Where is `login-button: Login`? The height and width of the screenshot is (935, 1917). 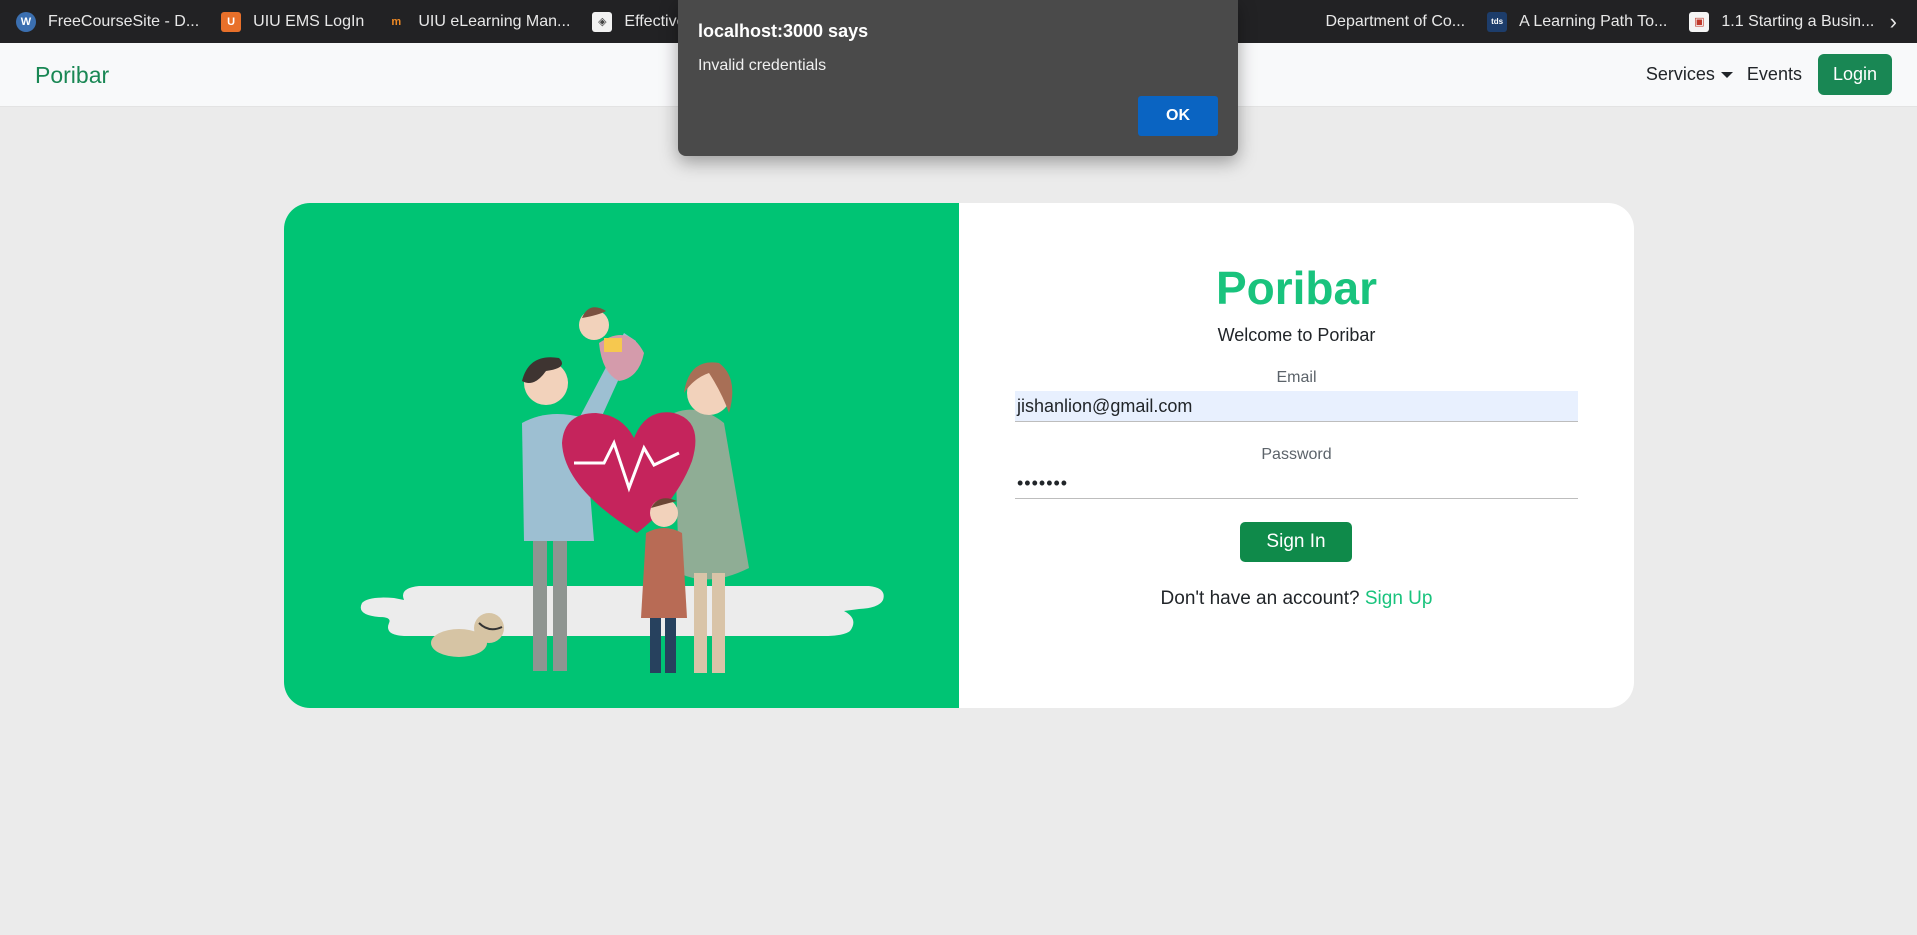 login-button: Login is located at coordinates (1854, 74).